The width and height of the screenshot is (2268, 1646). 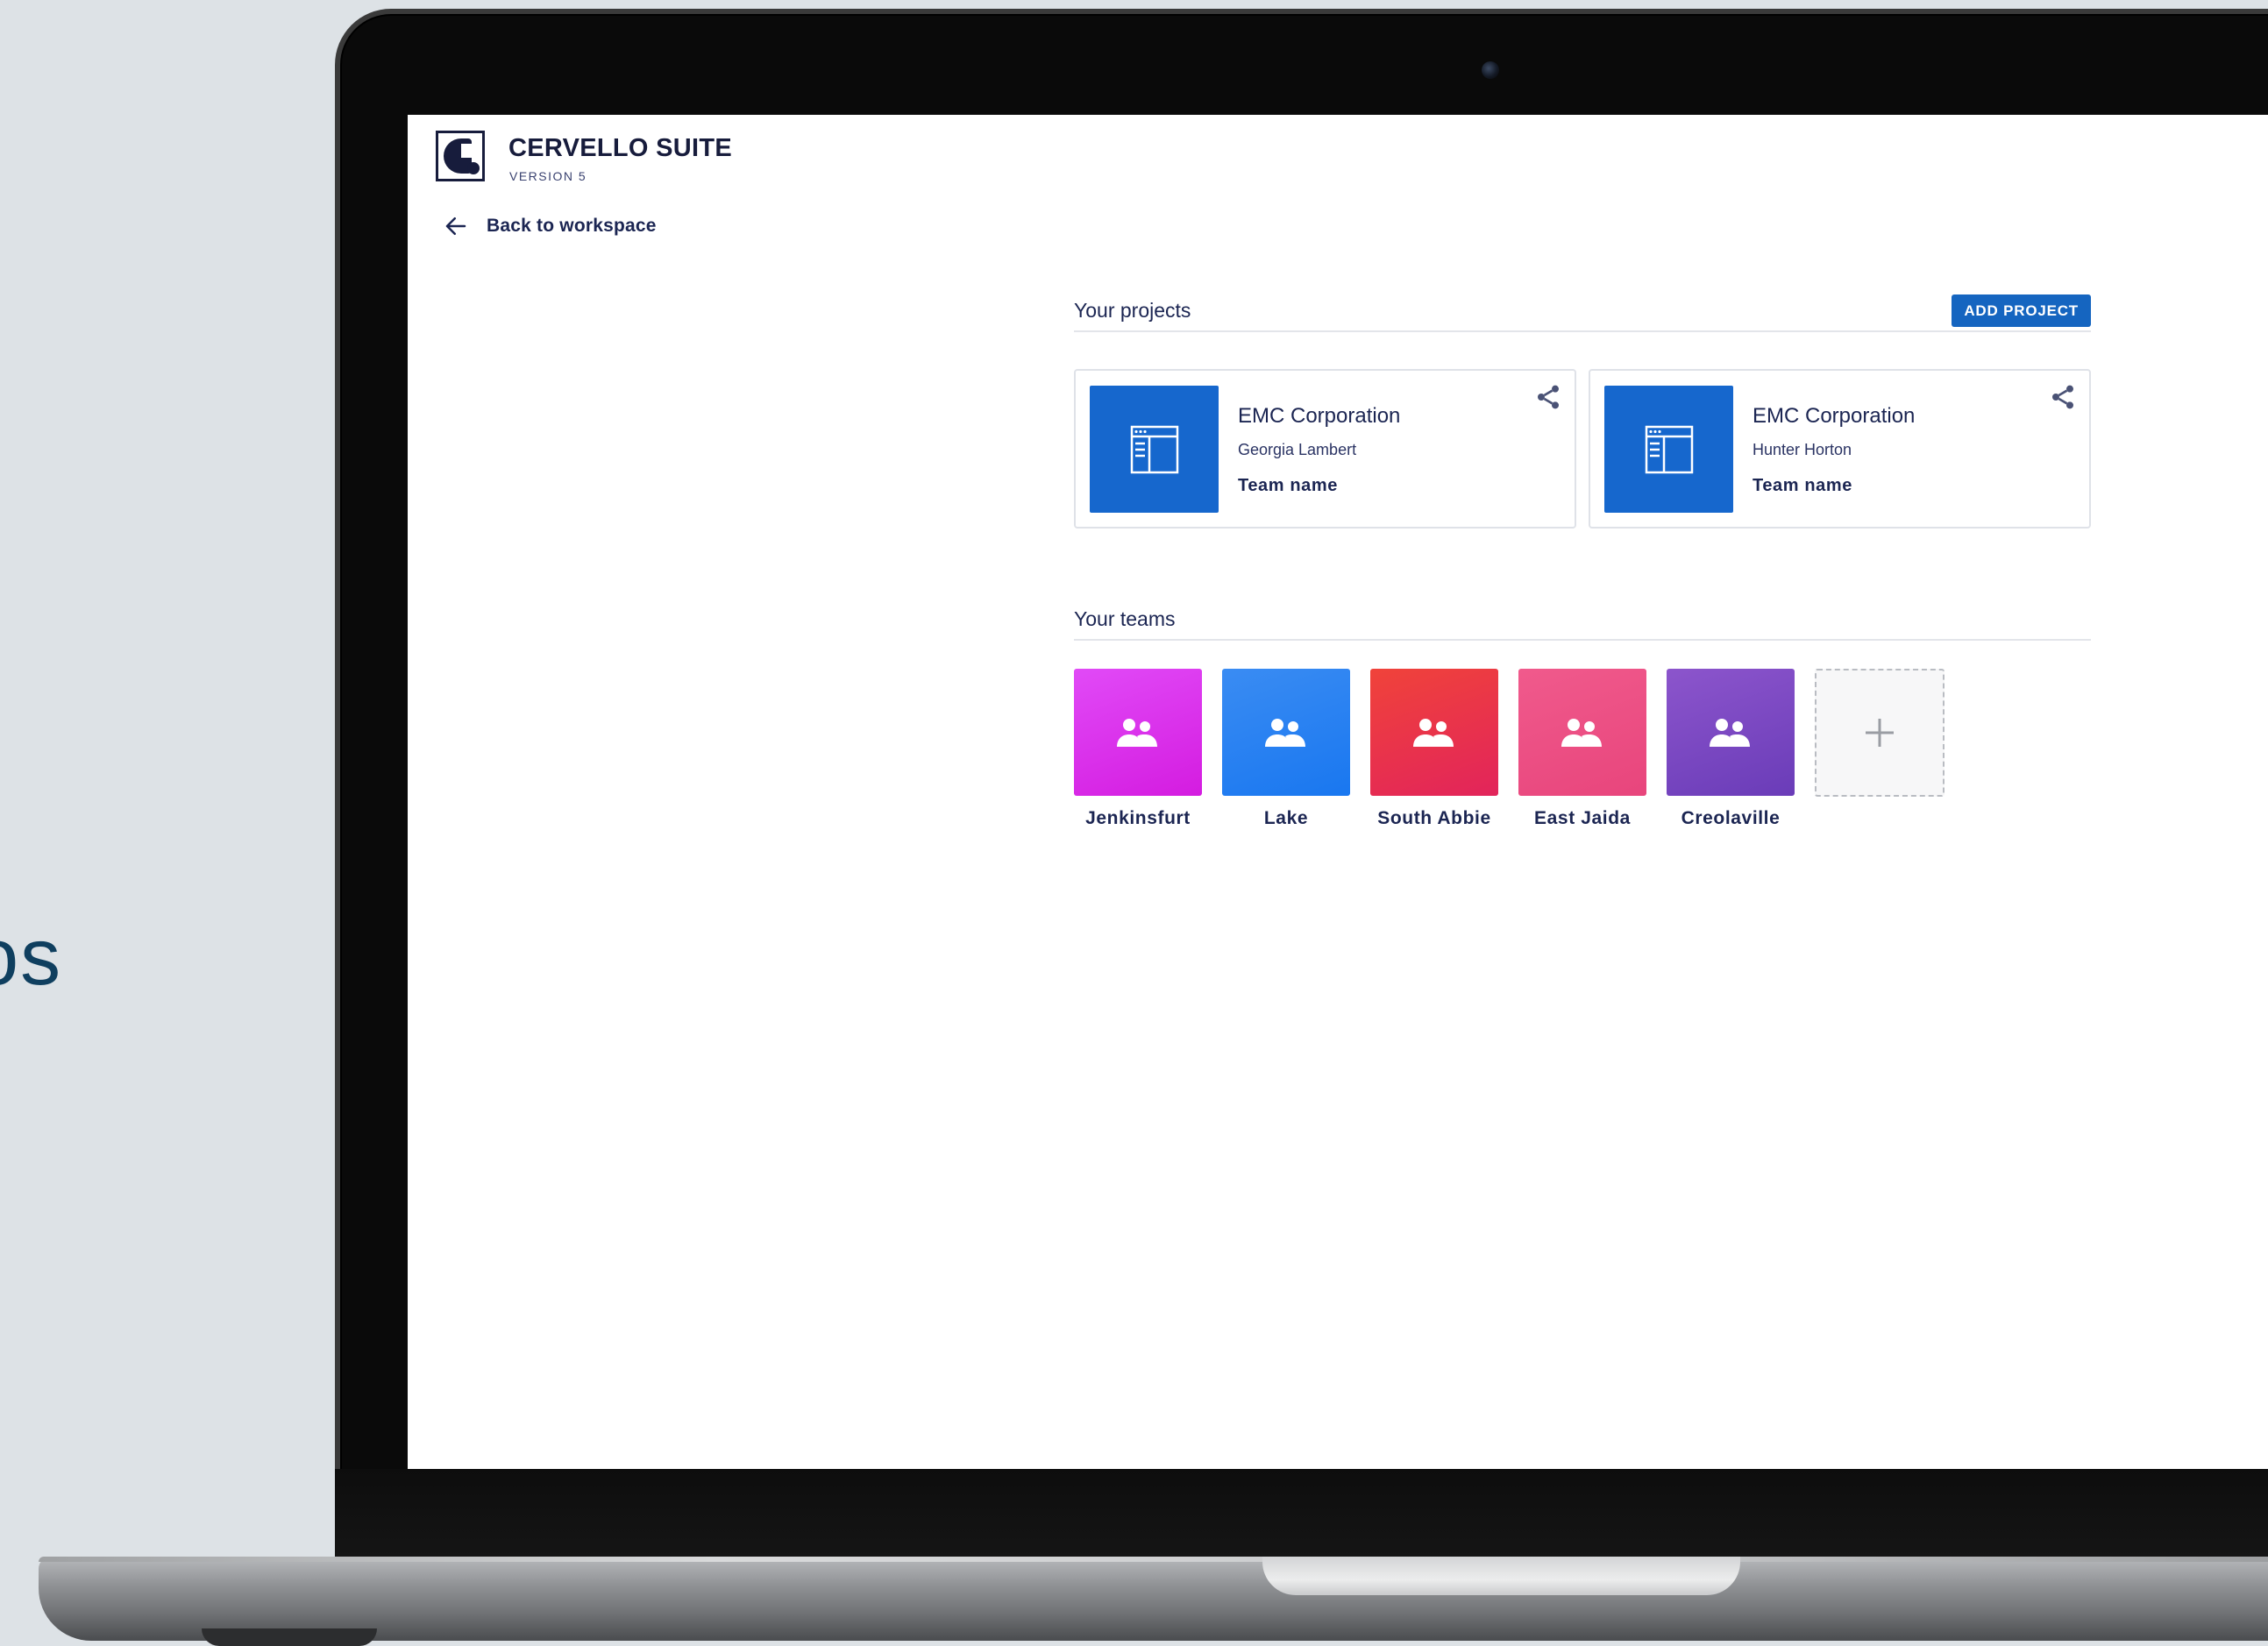 What do you see at coordinates (1802, 449) in the screenshot?
I see `project-owner: Hunter Horton` at bounding box center [1802, 449].